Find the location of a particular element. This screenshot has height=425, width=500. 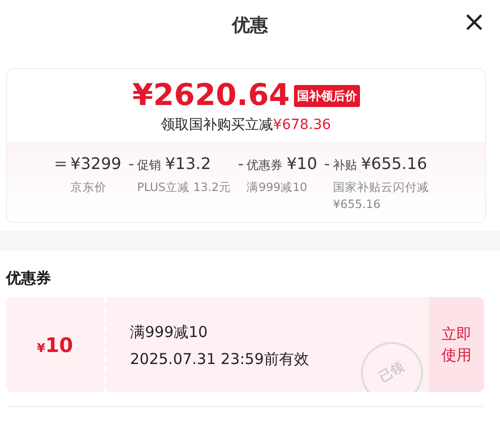

price-amount: ¥655.16 is located at coordinates (394, 164).